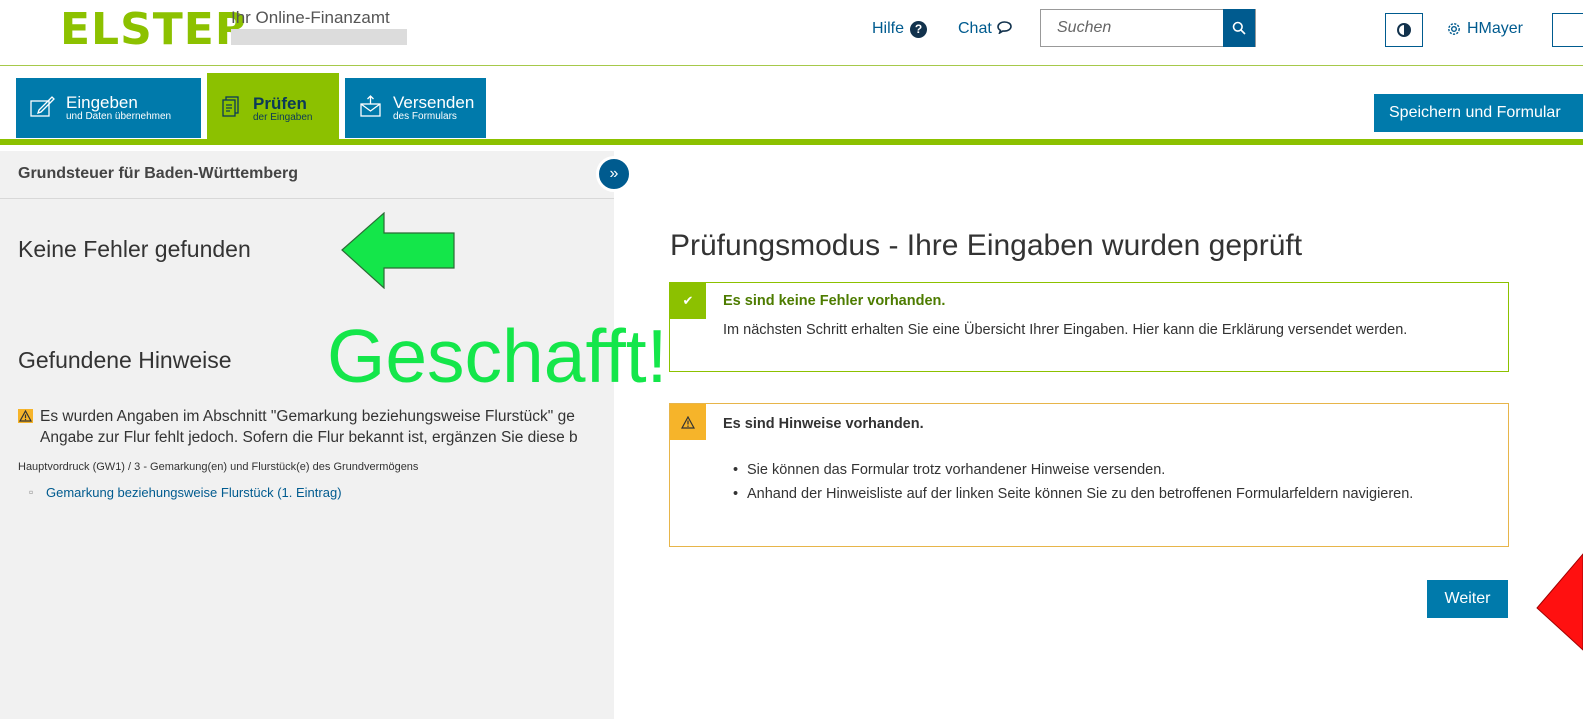 This screenshot has height=719, width=1583. Describe the element at coordinates (319, 37) in the screenshot. I see `tagline-placeholder-bar` at that location.